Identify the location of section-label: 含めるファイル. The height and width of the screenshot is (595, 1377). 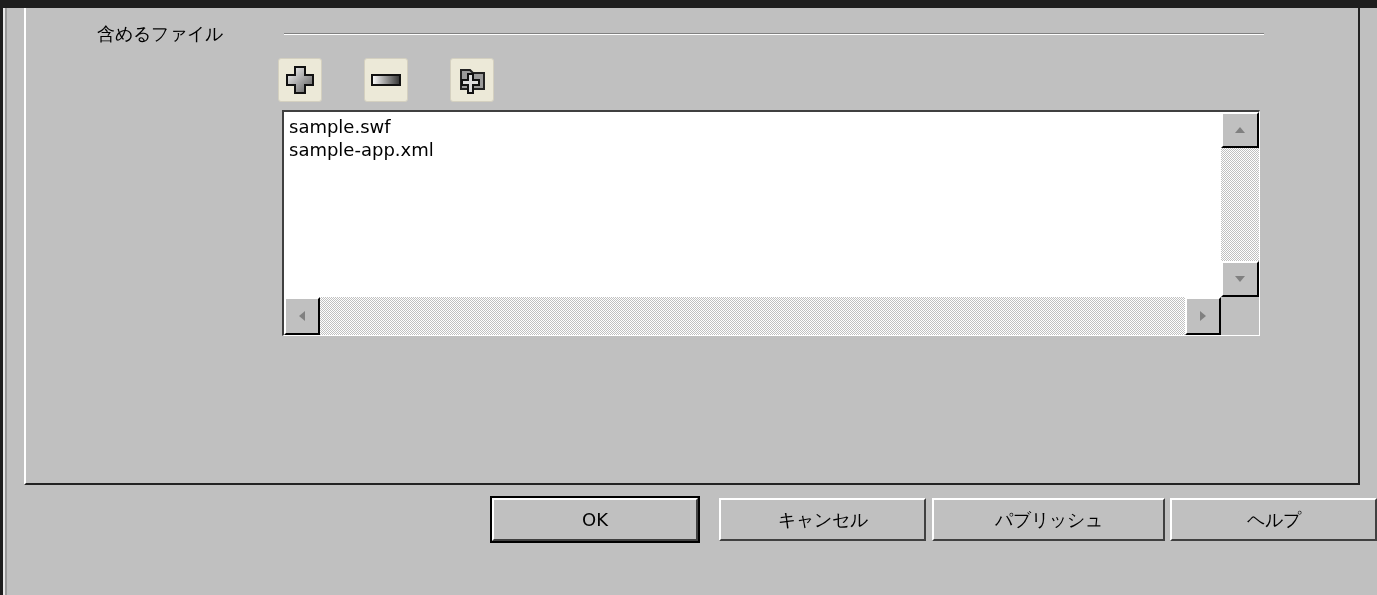
(160, 34).